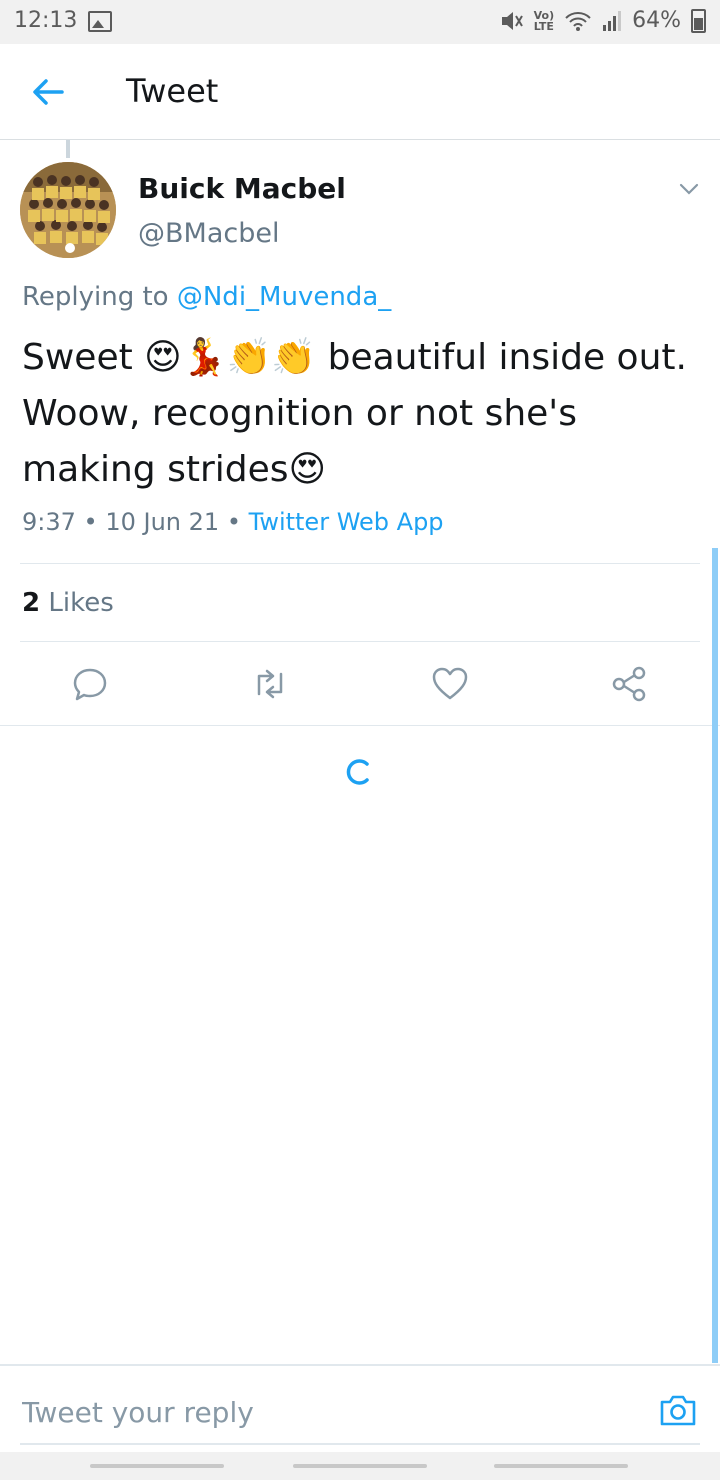 This screenshot has height=1480, width=720. I want to click on tweet-meta: 9:37 • 10 Jun 21 • Twitter Web App, so click(233, 522).